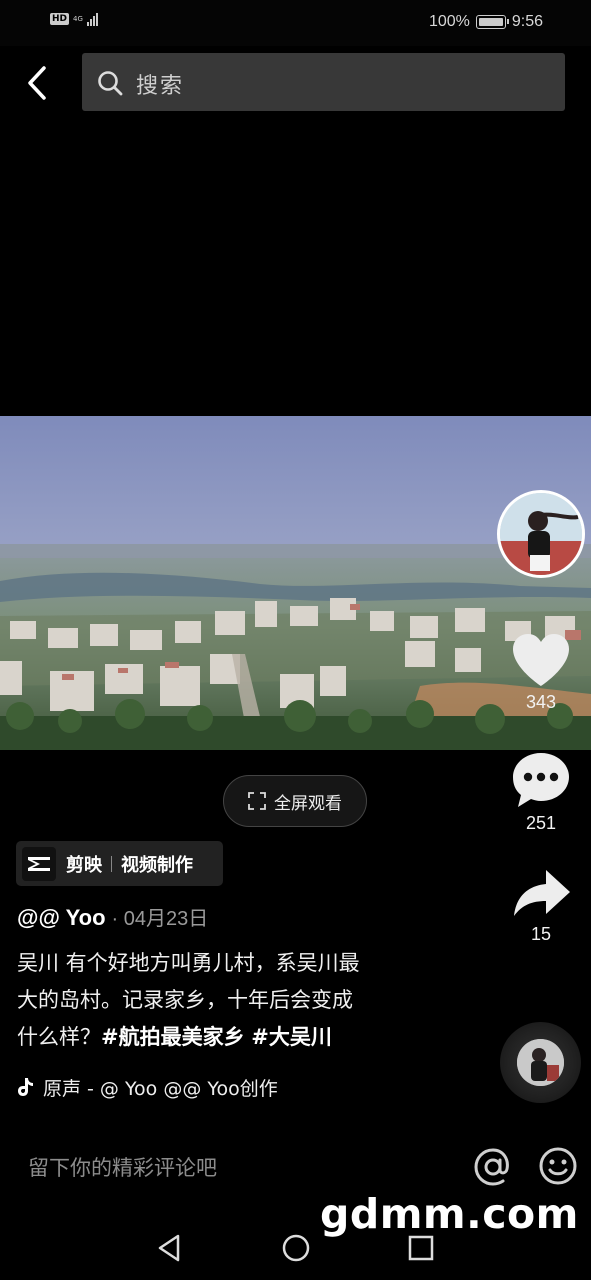  I want to click on status-right: 100% 9:56, so click(486, 22).